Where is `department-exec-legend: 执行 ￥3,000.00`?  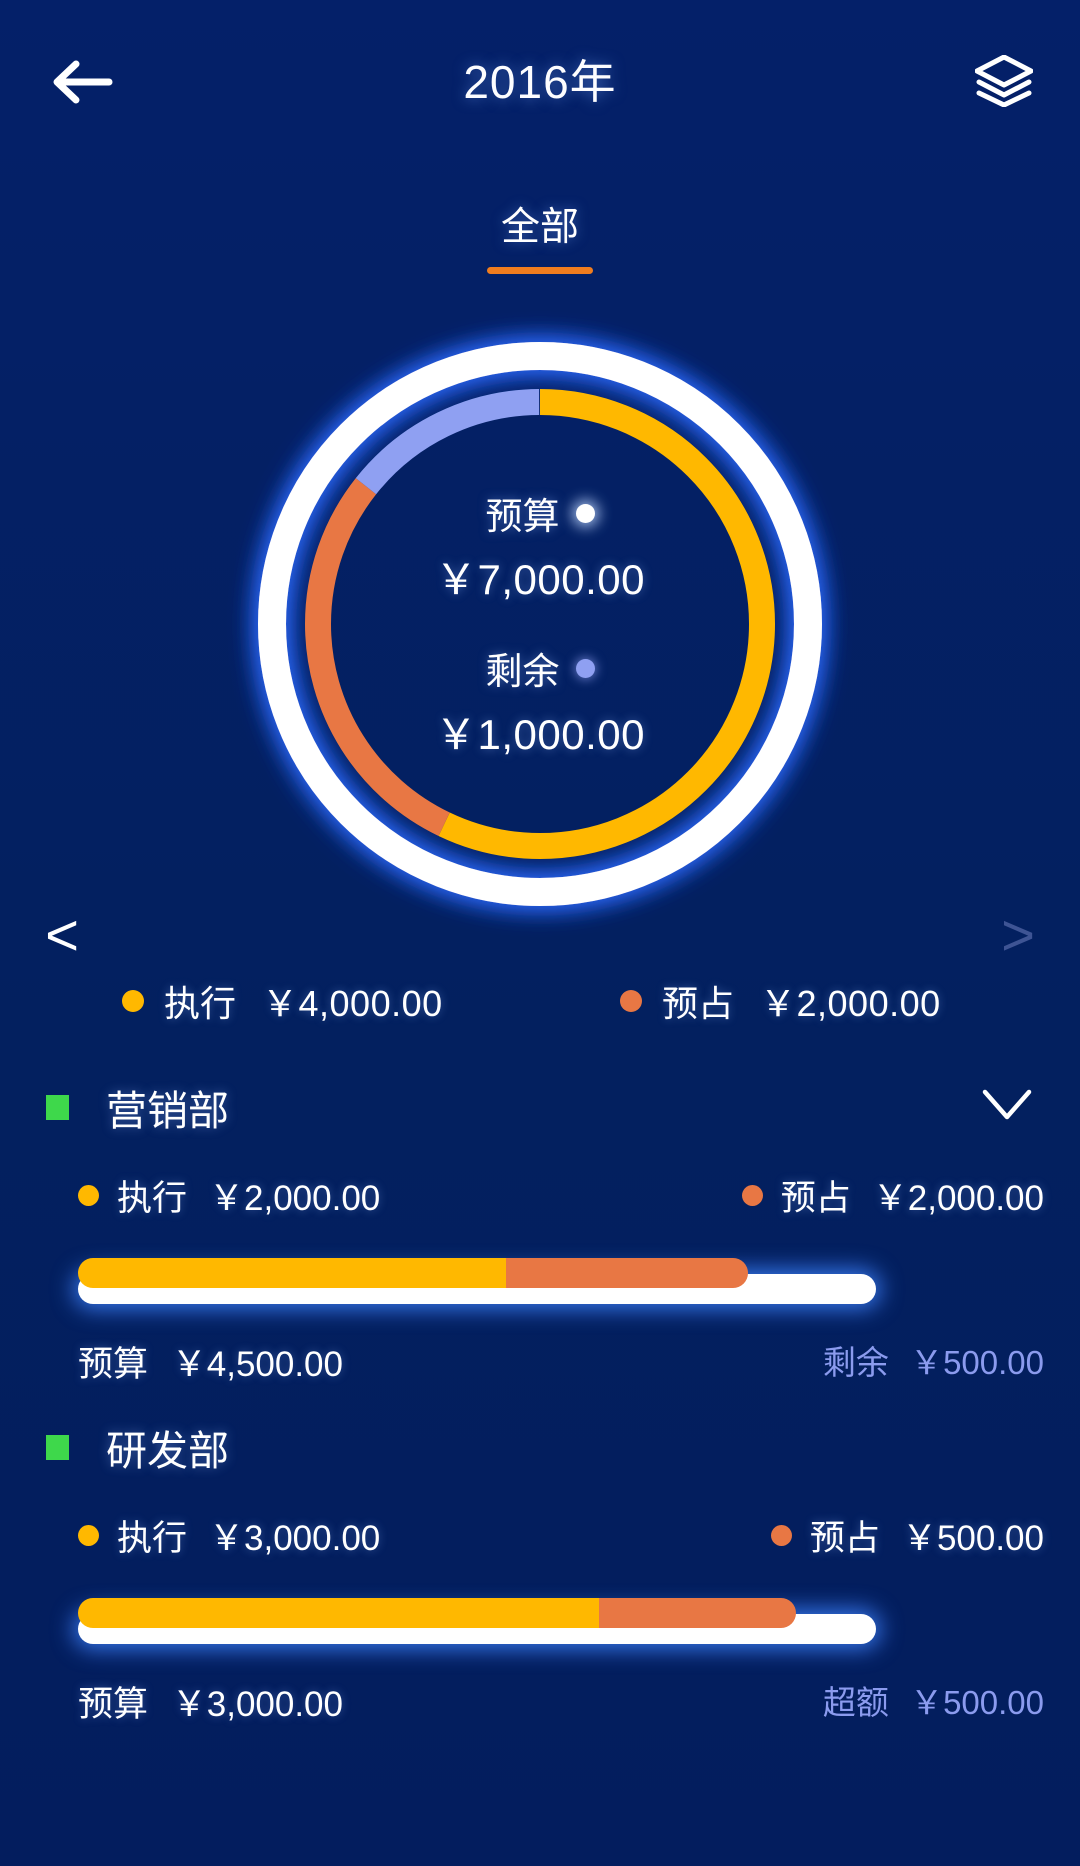 department-exec-legend: 执行 ￥3,000.00 is located at coordinates (229, 1535).